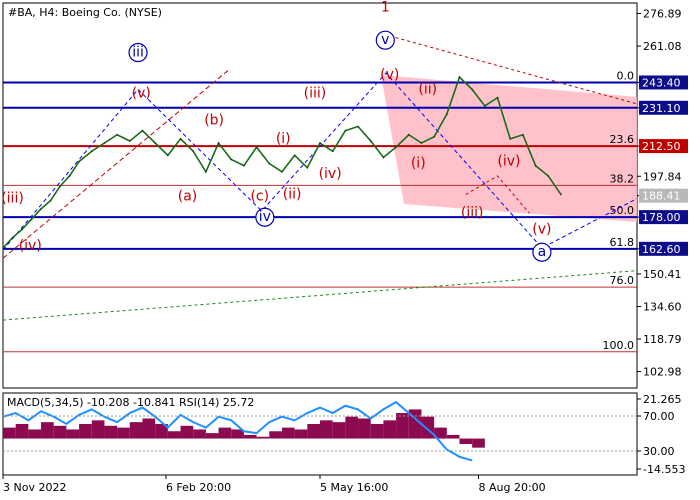  What do you see at coordinates (659, 416) in the screenshot?
I see `indicator-y-tick-label: 70.00` at bounding box center [659, 416].